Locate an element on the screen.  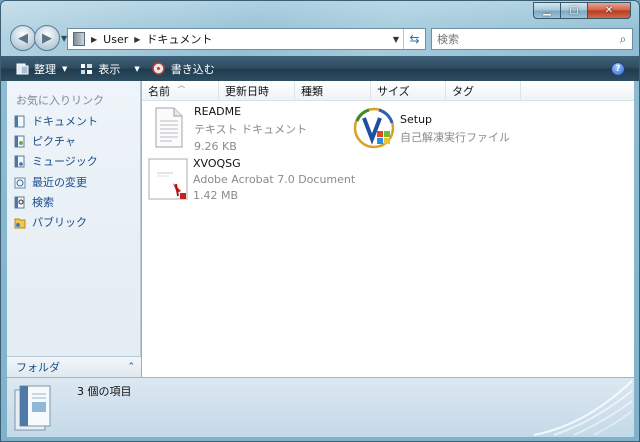
column-type-label: 種類 is located at coordinates (312, 91).